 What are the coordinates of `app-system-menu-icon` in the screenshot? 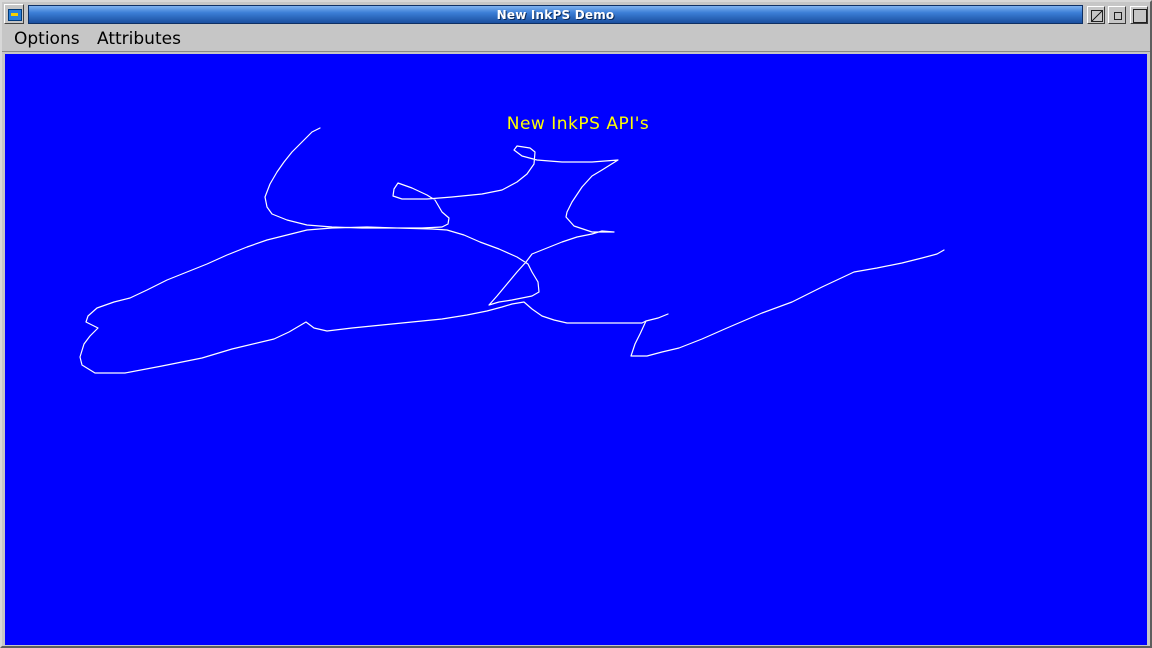 It's located at (14, 14).